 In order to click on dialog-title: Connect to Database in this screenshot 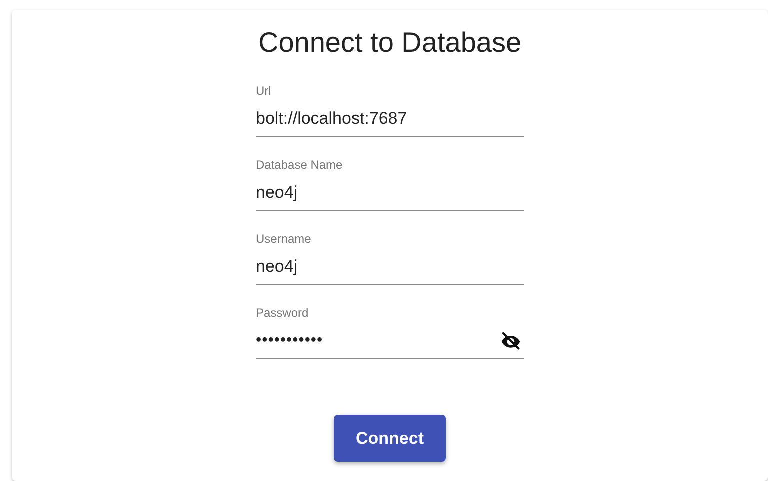, I will do `click(390, 43)`.